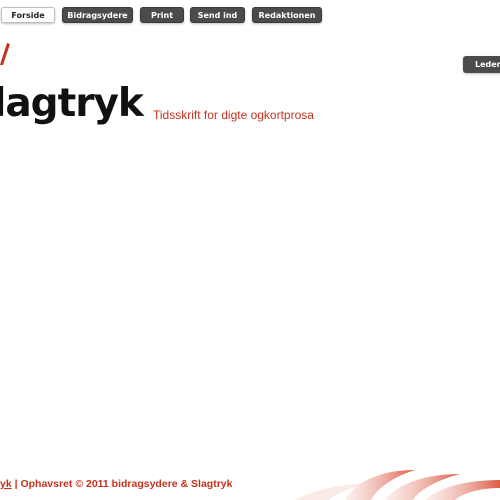 The height and width of the screenshot is (500, 500). What do you see at coordinates (5, 54) in the screenshot?
I see `logo-mark-icon` at bounding box center [5, 54].